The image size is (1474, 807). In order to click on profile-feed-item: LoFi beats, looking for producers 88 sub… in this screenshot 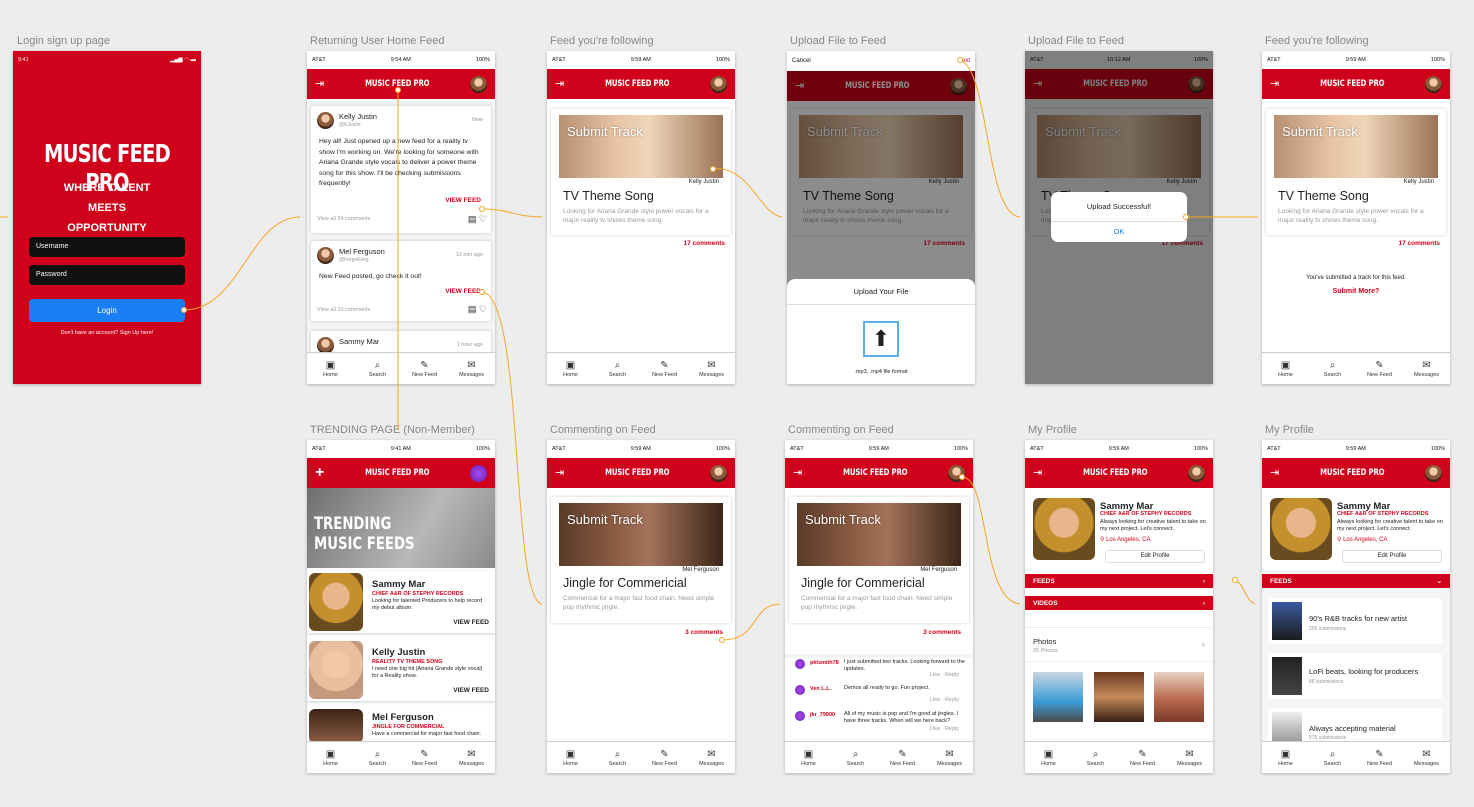, I will do `click(1355, 676)`.